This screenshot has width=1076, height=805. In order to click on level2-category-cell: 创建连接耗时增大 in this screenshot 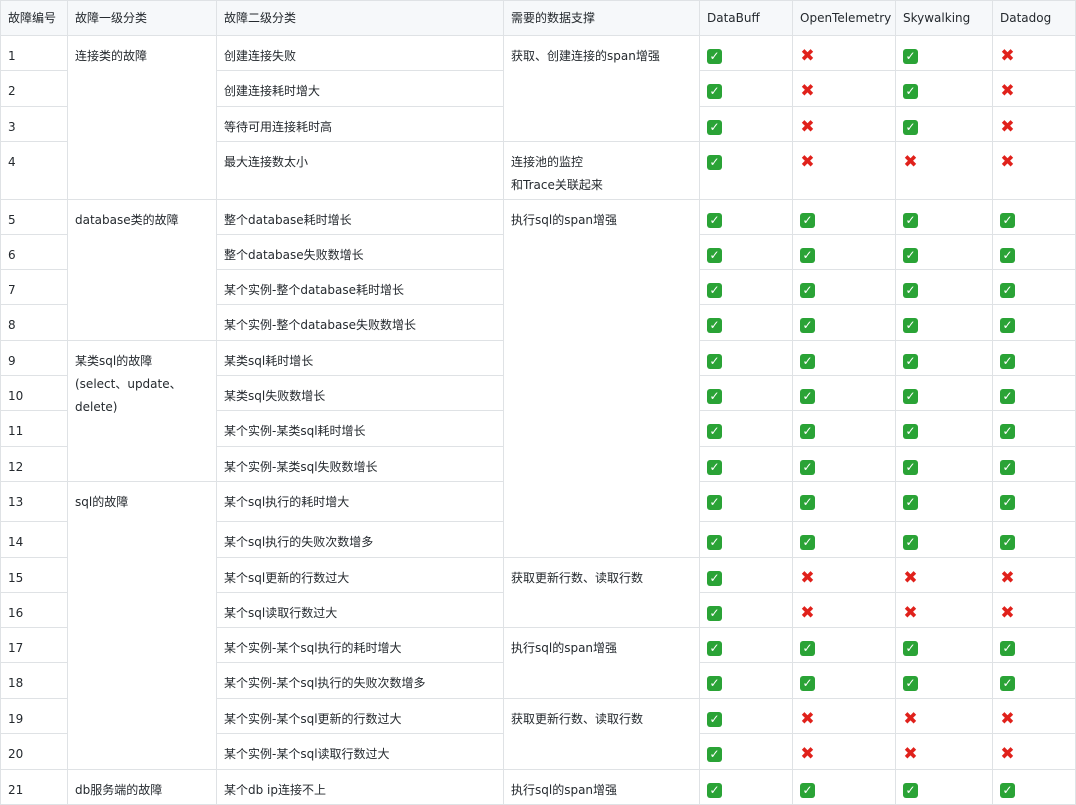, I will do `click(359, 88)`.